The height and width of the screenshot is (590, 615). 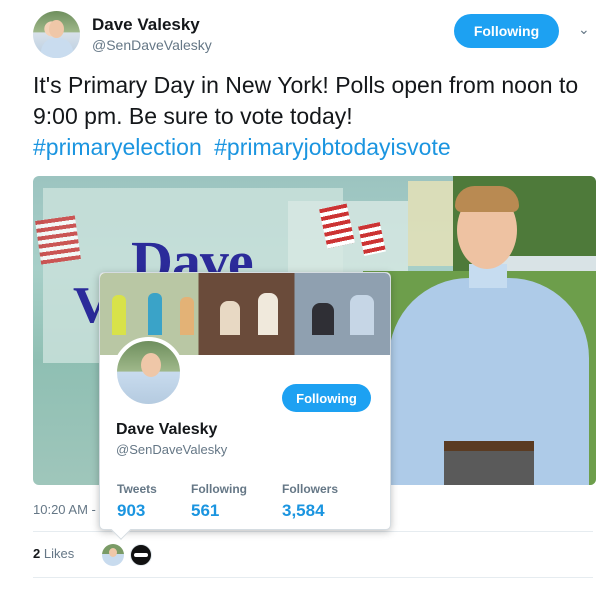 I want to click on hover-card-pointer, so click(x=121, y=530).